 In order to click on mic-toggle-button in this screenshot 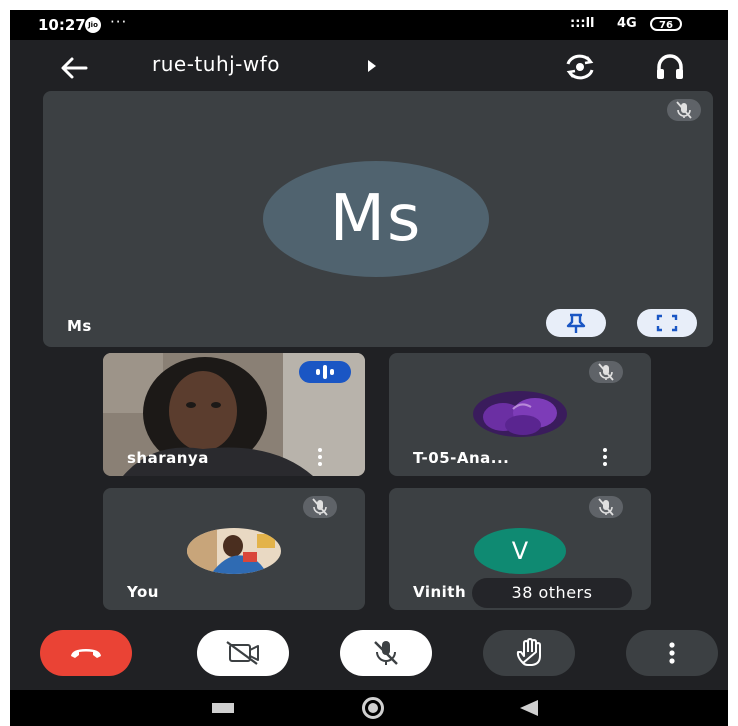, I will do `click(386, 653)`.